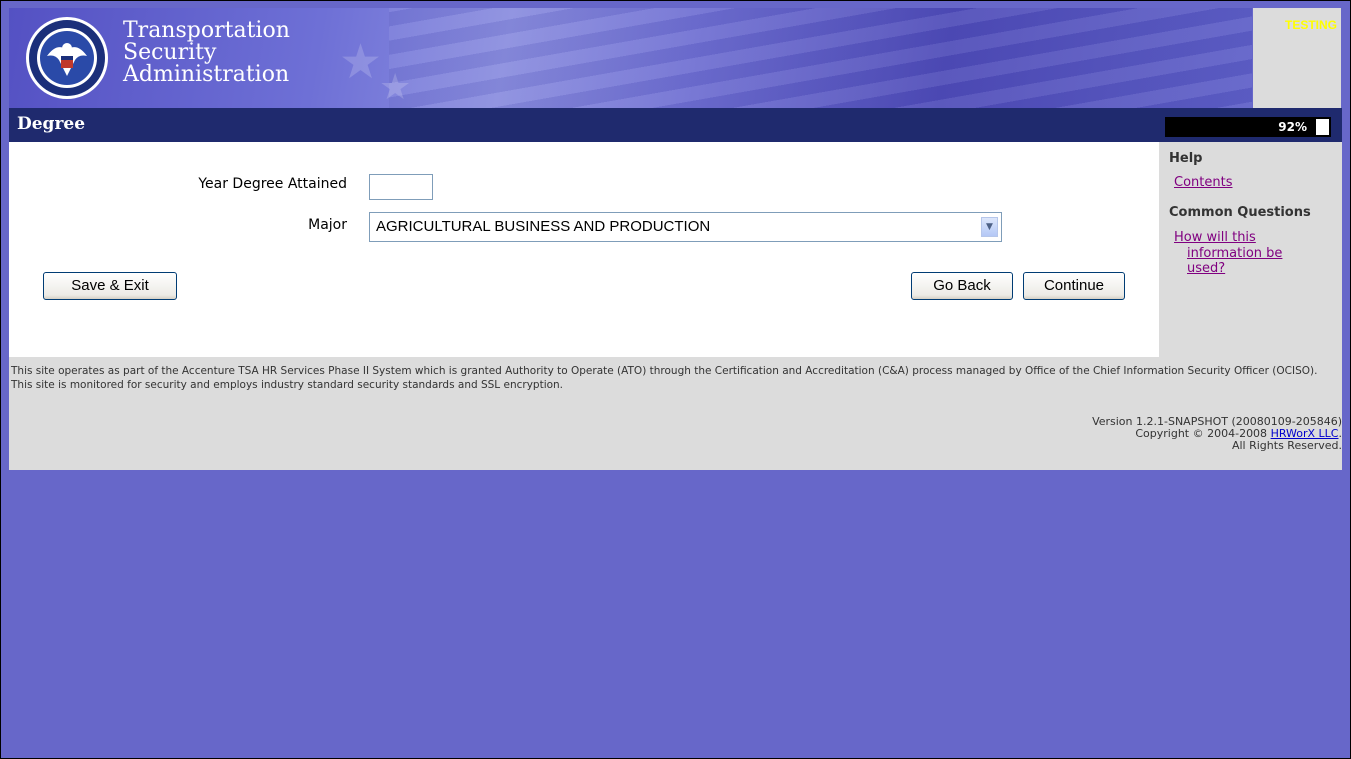 This screenshot has width=1351, height=759. What do you see at coordinates (1234, 253) in the screenshot?
I see `question-link-line-2: information be` at bounding box center [1234, 253].